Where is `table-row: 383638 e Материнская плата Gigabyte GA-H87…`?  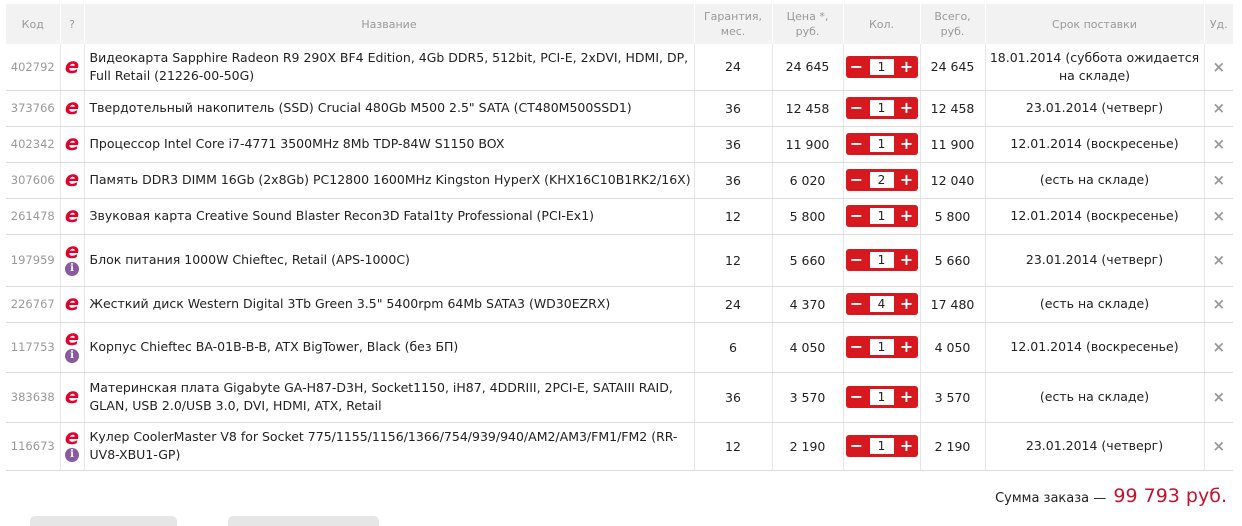 table-row: 383638 e Материнская плата Gigabyte GA-H87… is located at coordinates (619, 397).